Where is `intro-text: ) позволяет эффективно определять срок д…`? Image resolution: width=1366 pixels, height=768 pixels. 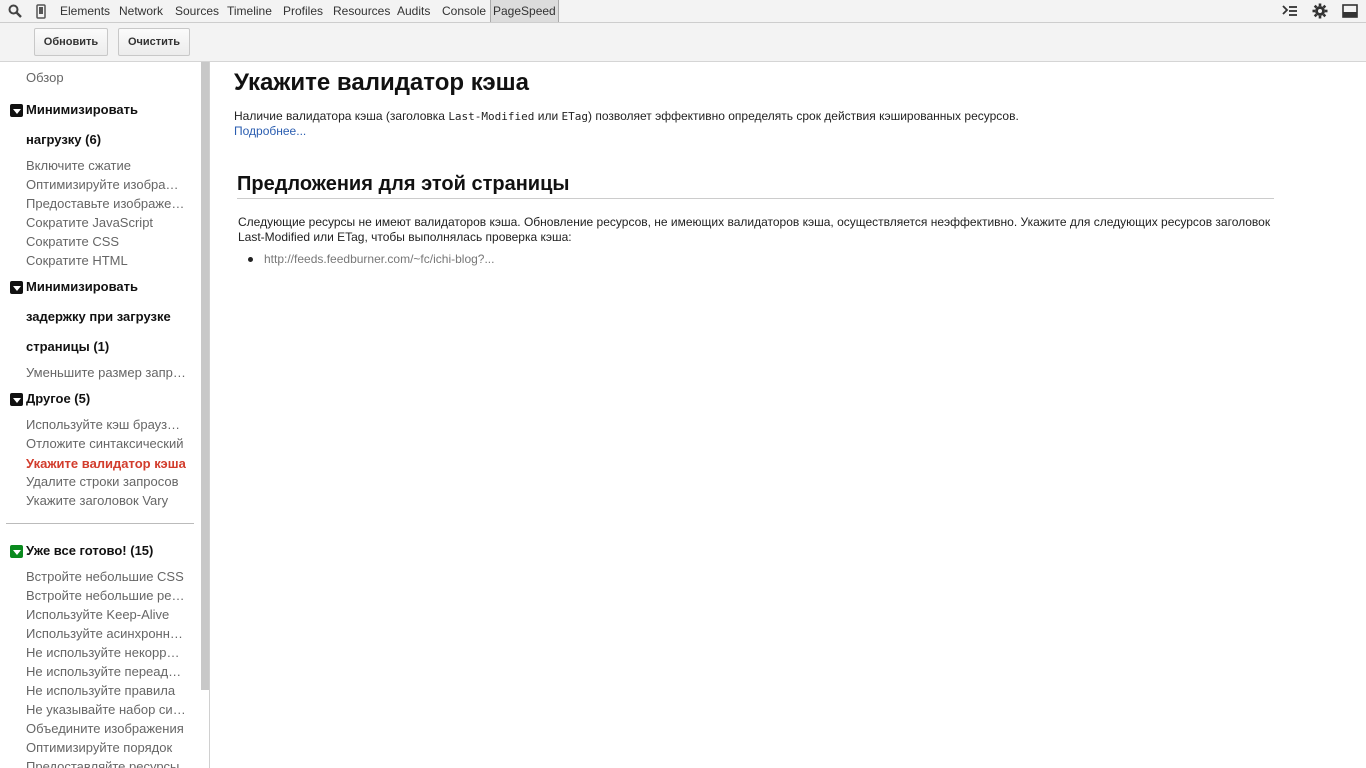 intro-text: ) позволяет эффективно определять срок д… is located at coordinates (803, 116).